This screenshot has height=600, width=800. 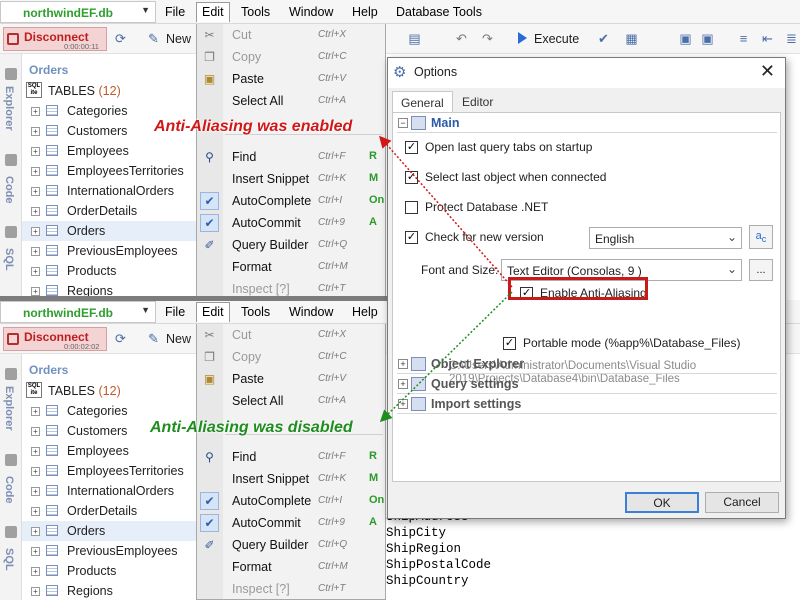 I want to click on annotation-enabled: Anti-Aliasing was enabled, so click(x=253, y=126).